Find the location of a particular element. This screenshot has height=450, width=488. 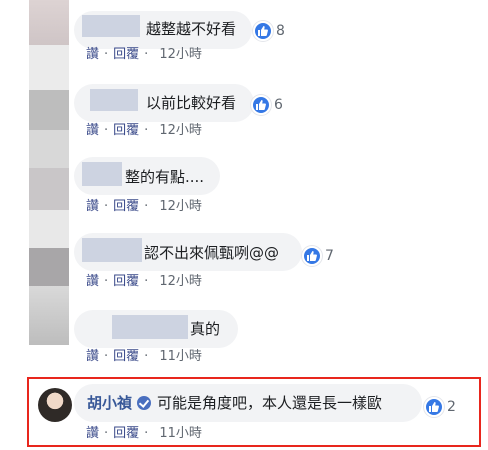

reaction-badge: 7 is located at coordinates (318, 256).